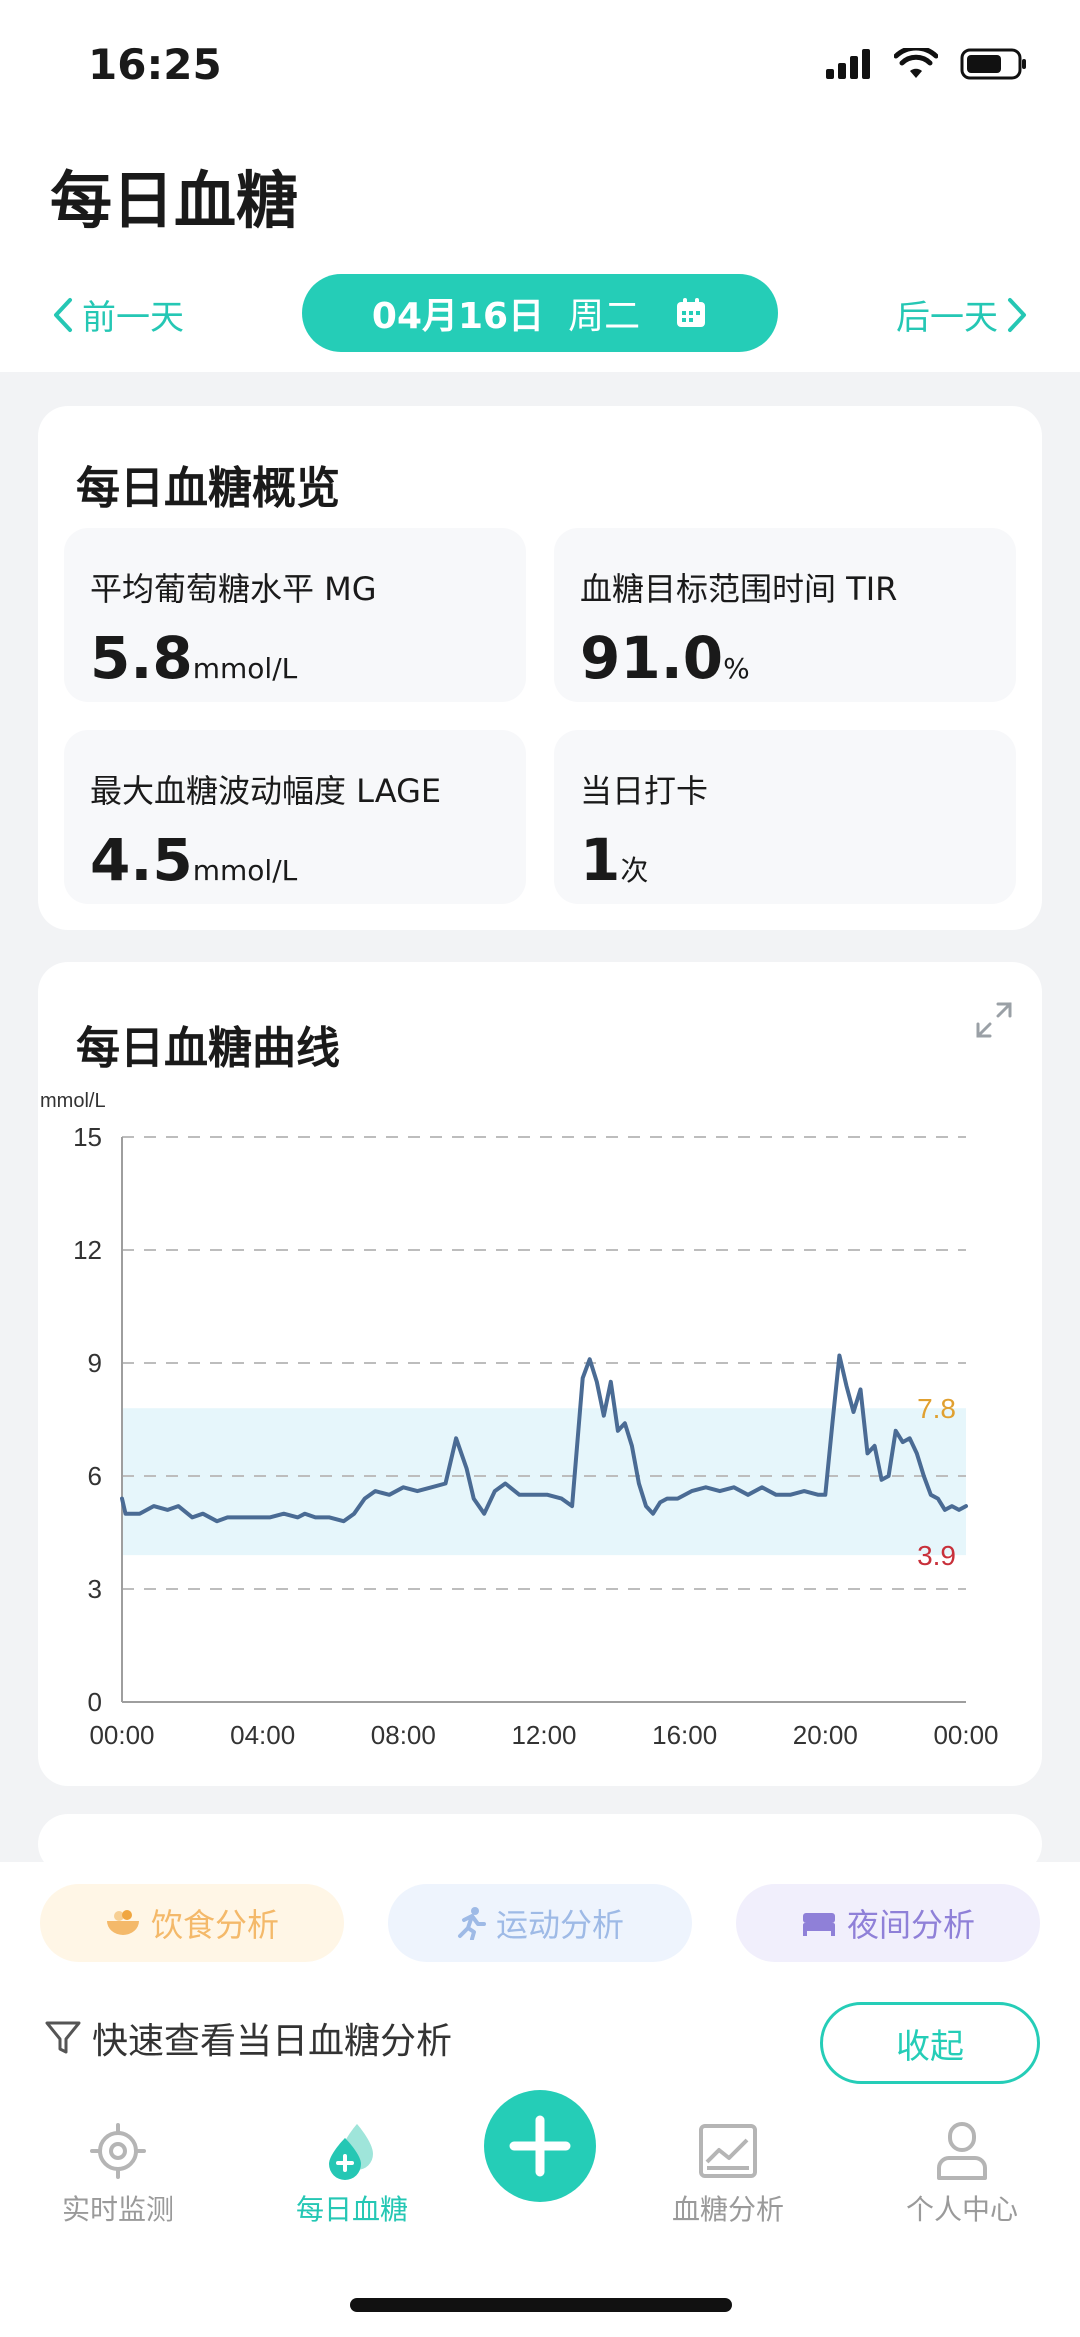 The width and height of the screenshot is (1080, 2337). I want to click on filter-icon, so click(63, 2037).